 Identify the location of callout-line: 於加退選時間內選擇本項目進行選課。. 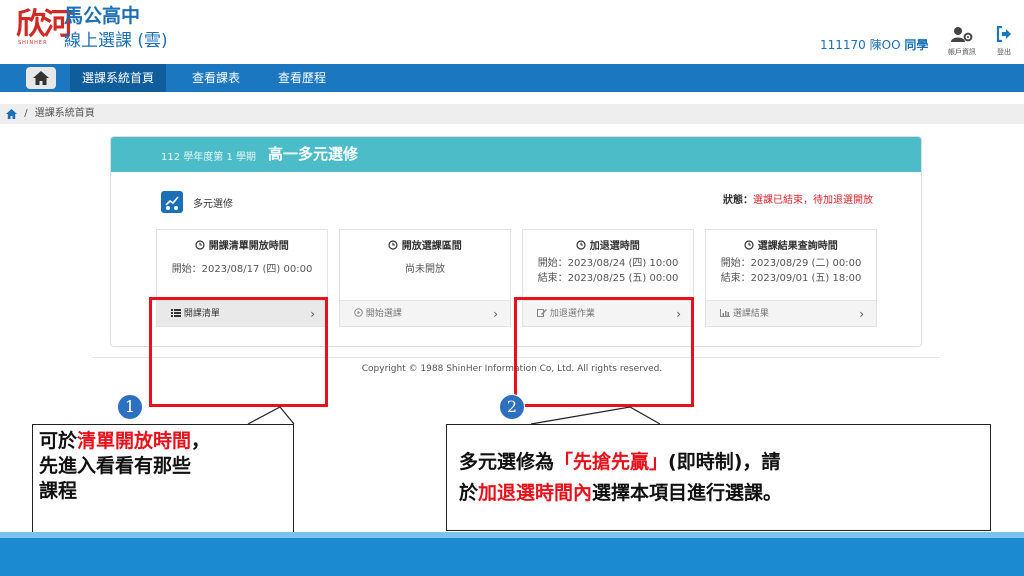
(621, 493).